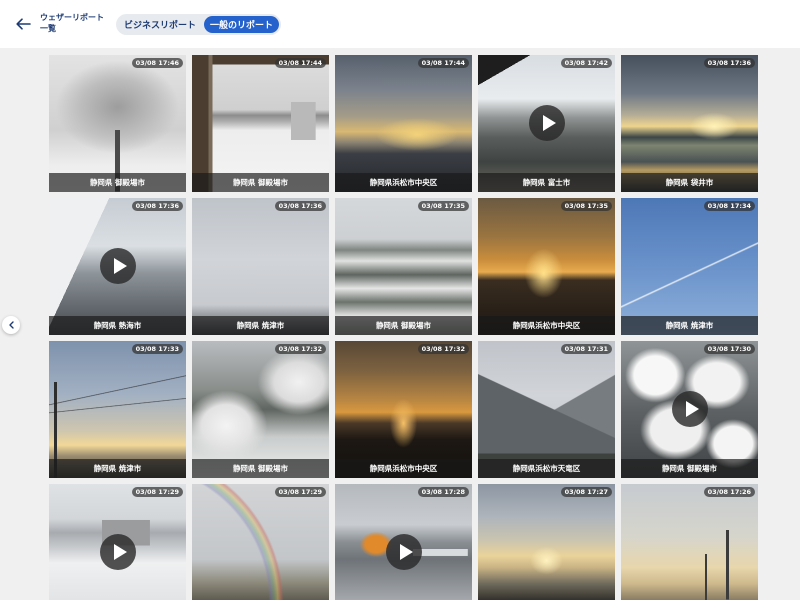 This screenshot has width=800, height=600. I want to click on back-button, so click(23, 24).